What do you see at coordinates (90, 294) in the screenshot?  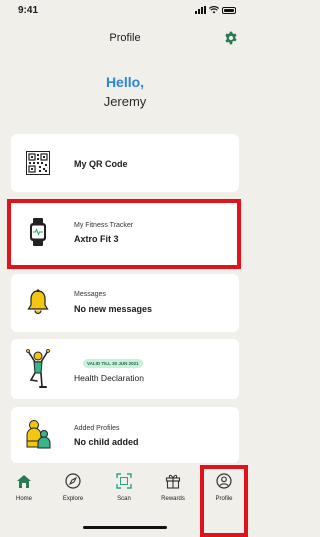 I see `messages-subtitle: Messages` at bounding box center [90, 294].